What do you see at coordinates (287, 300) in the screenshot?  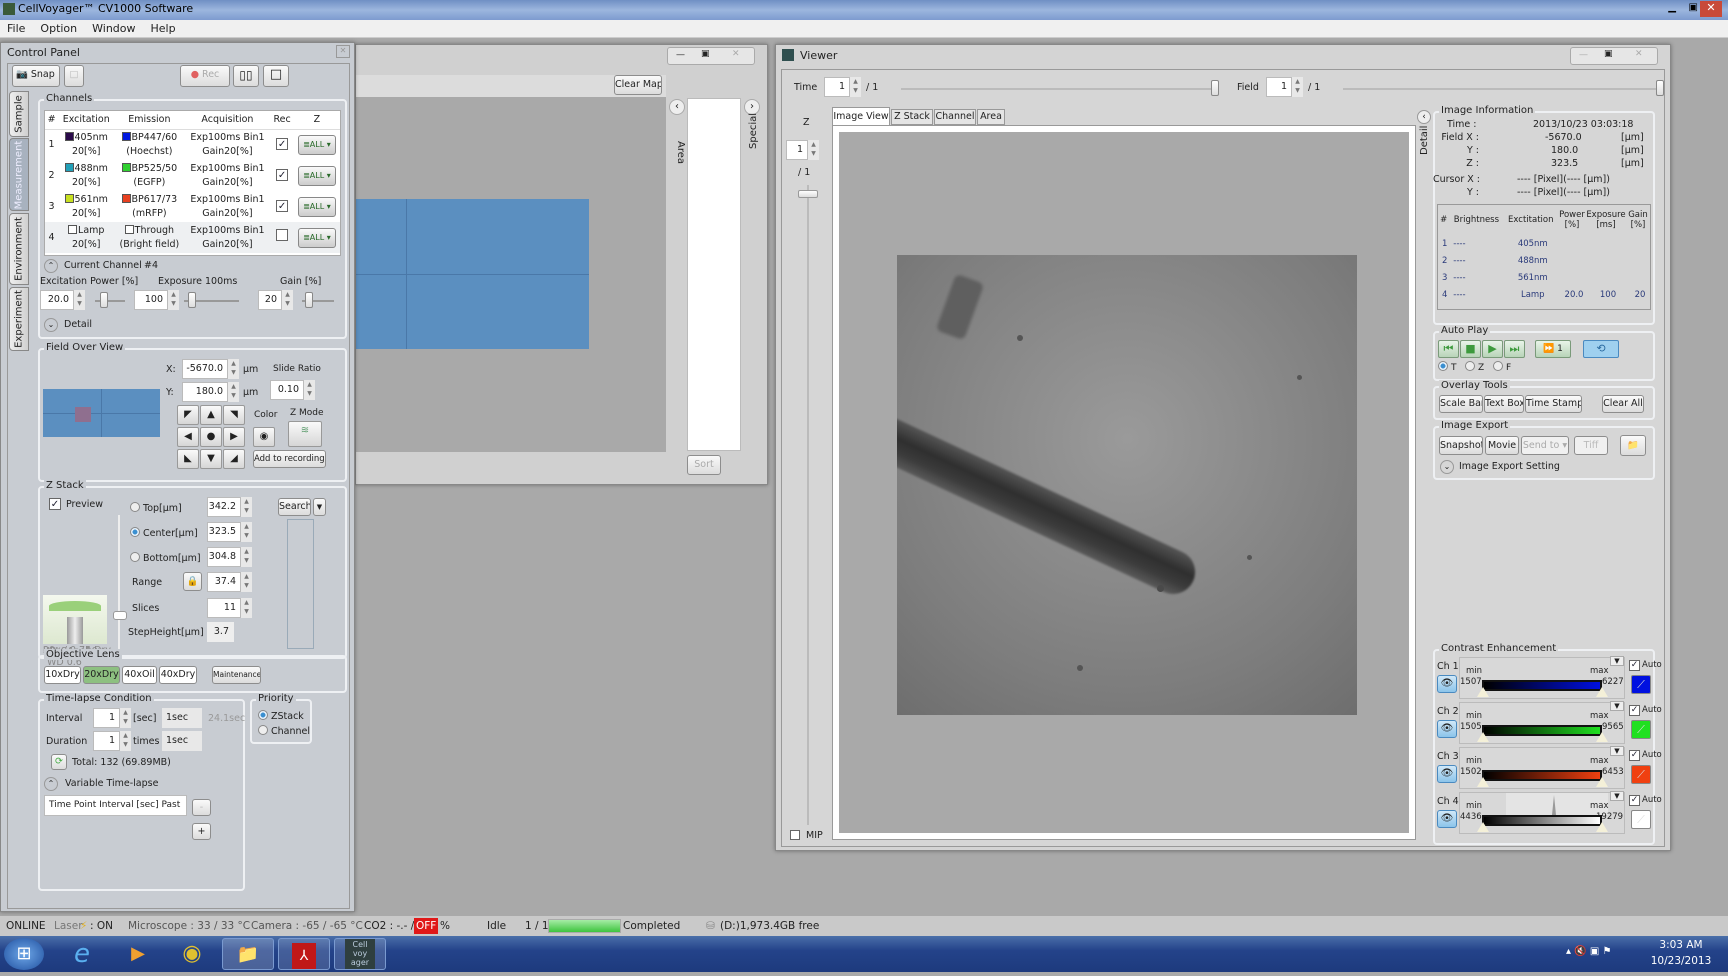 I see `gain-spinner: ▲ ▼` at bounding box center [287, 300].